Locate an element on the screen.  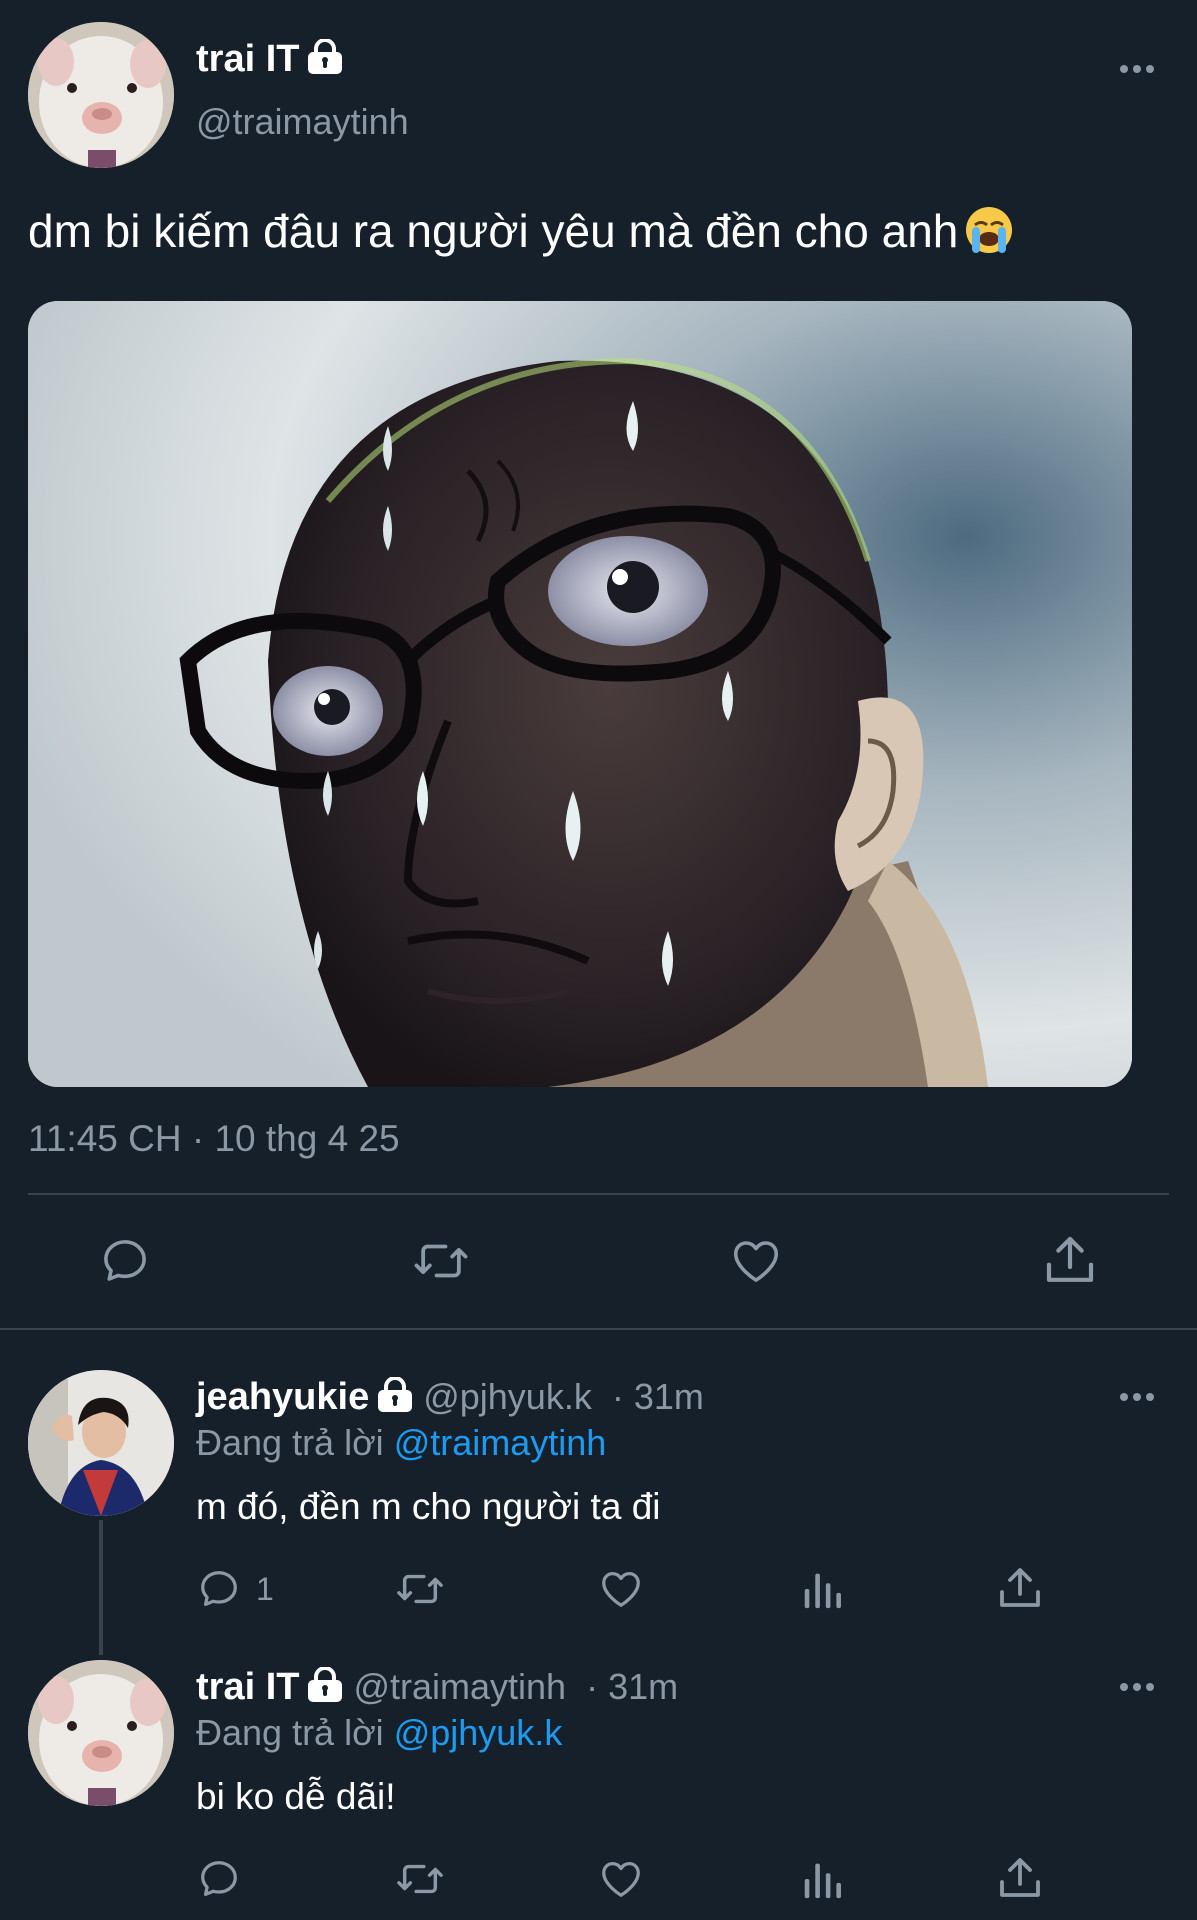
author-name: jeahyukie @pjhyuk.k · 31m is located at coordinates (450, 1399).